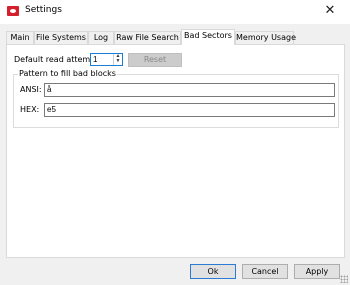 The width and height of the screenshot is (350, 285). What do you see at coordinates (213, 271) in the screenshot?
I see `ok-button: Ok` at bounding box center [213, 271].